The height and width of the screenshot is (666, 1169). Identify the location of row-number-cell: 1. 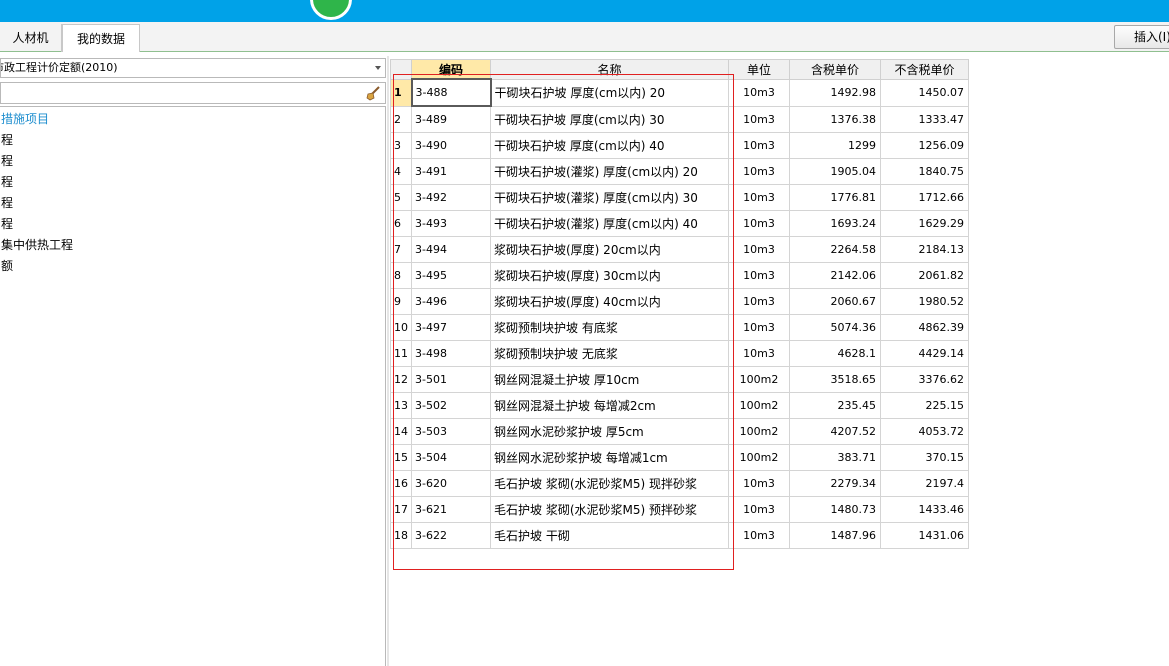
(401, 92).